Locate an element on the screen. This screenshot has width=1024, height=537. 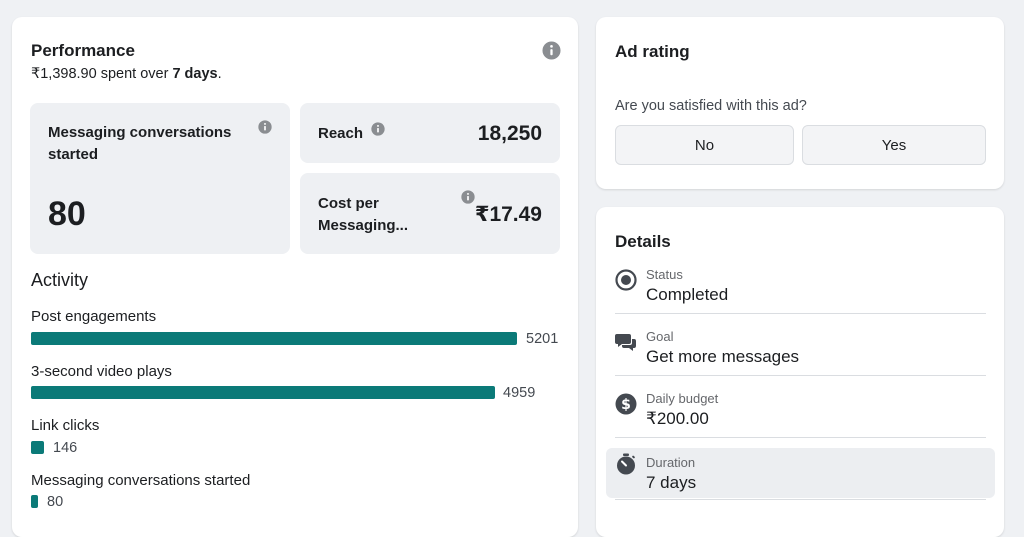
dollar-icon: $ is located at coordinates (626, 404).